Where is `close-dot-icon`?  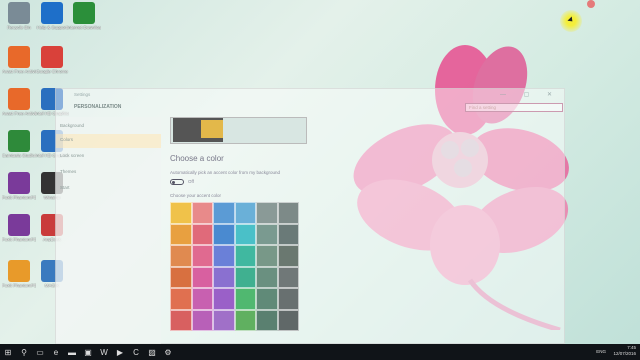
close-dot-icon is located at coordinates (591, 4).